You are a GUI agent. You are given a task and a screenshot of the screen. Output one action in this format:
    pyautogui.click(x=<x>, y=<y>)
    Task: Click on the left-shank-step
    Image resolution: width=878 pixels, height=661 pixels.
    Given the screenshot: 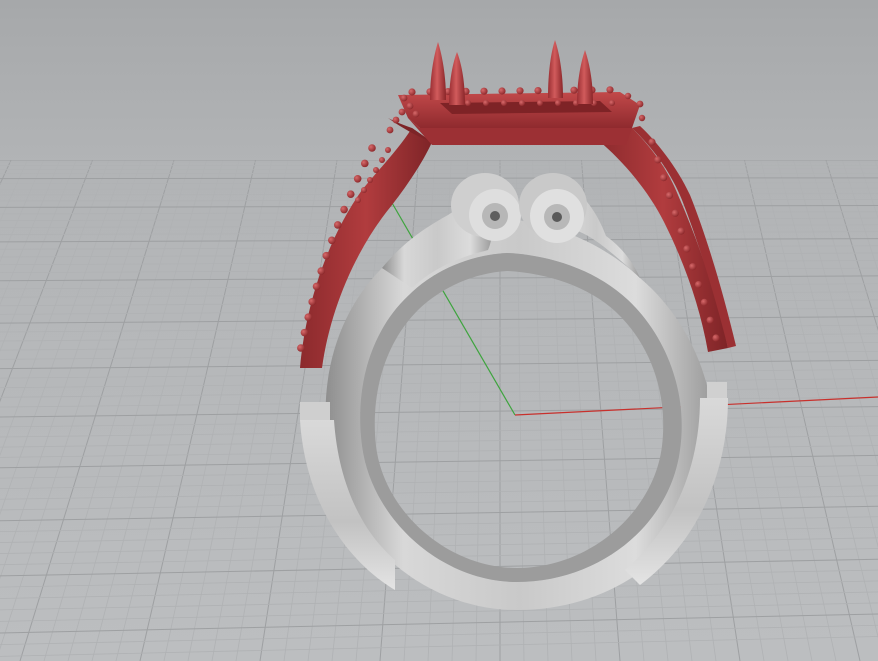 What is the action you would take?
    pyautogui.click(x=315, y=411)
    